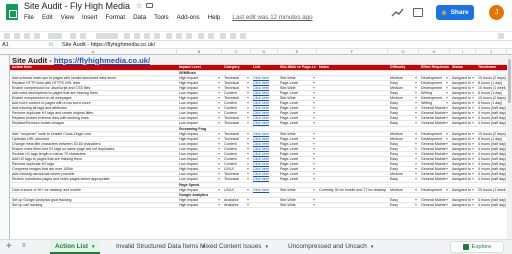  What do you see at coordinates (418, 12) in the screenshot?
I see `comment-icon` at bounding box center [418, 12].